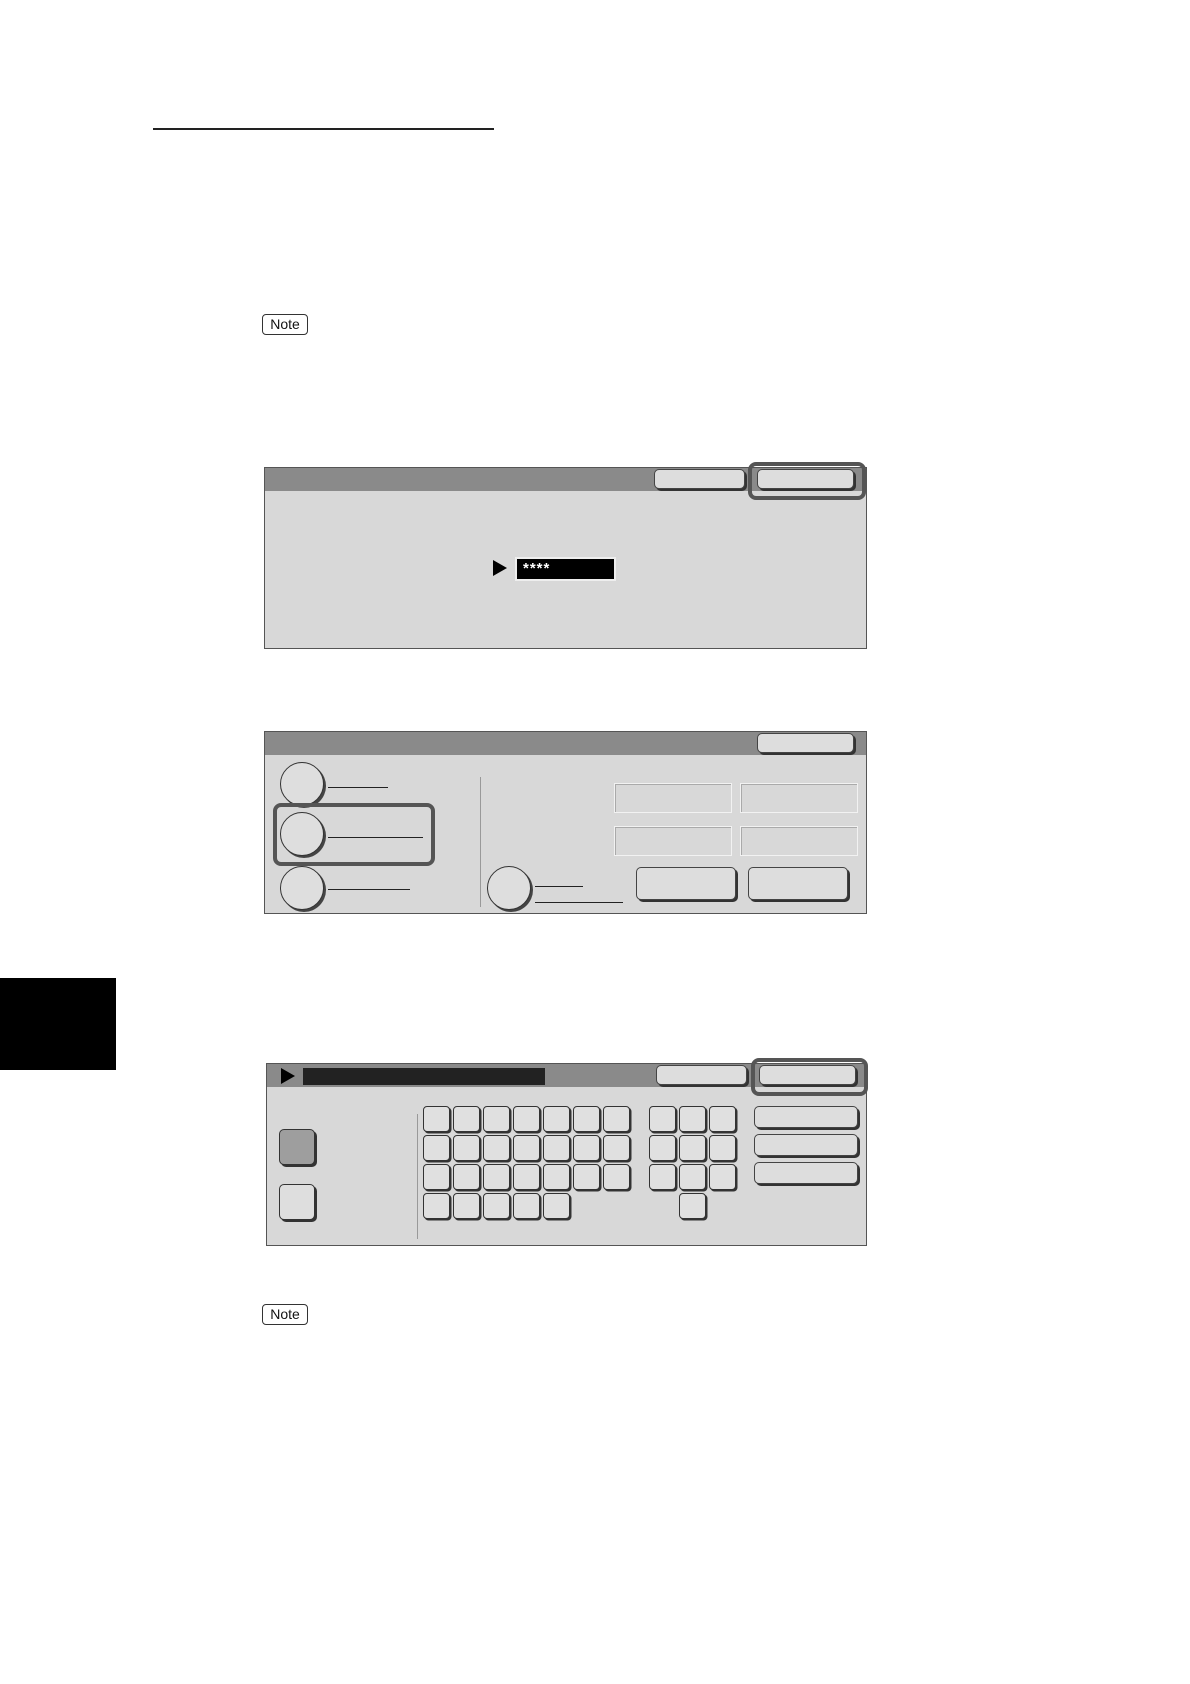 The height and width of the screenshot is (1684, 1190). What do you see at coordinates (805, 743) in the screenshot?
I see `close-button` at bounding box center [805, 743].